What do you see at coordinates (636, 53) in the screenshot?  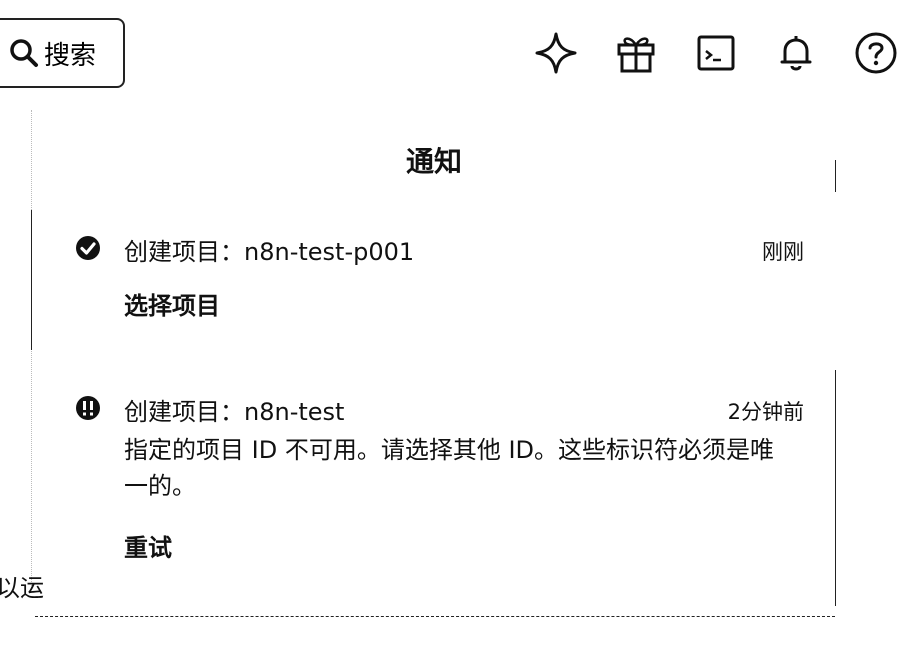 I see `gift-icon` at bounding box center [636, 53].